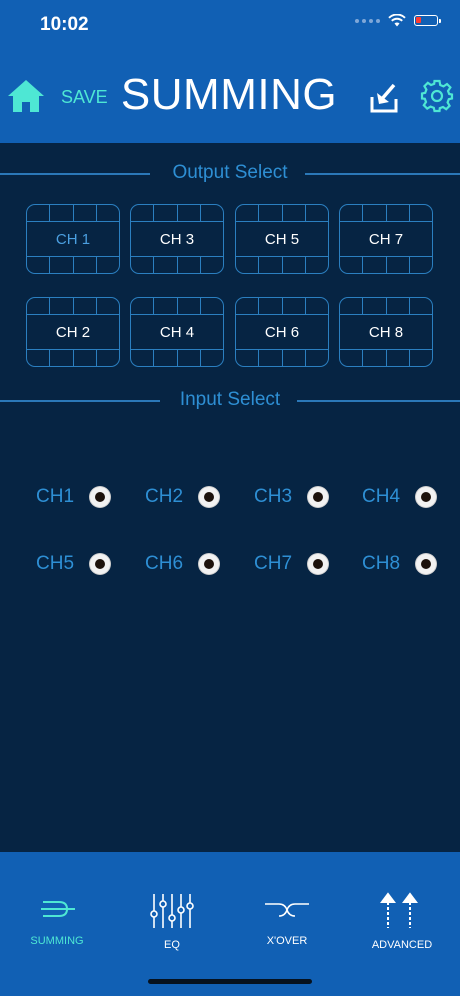  I want to click on input-ch8-radio: CH8, so click(399, 564).